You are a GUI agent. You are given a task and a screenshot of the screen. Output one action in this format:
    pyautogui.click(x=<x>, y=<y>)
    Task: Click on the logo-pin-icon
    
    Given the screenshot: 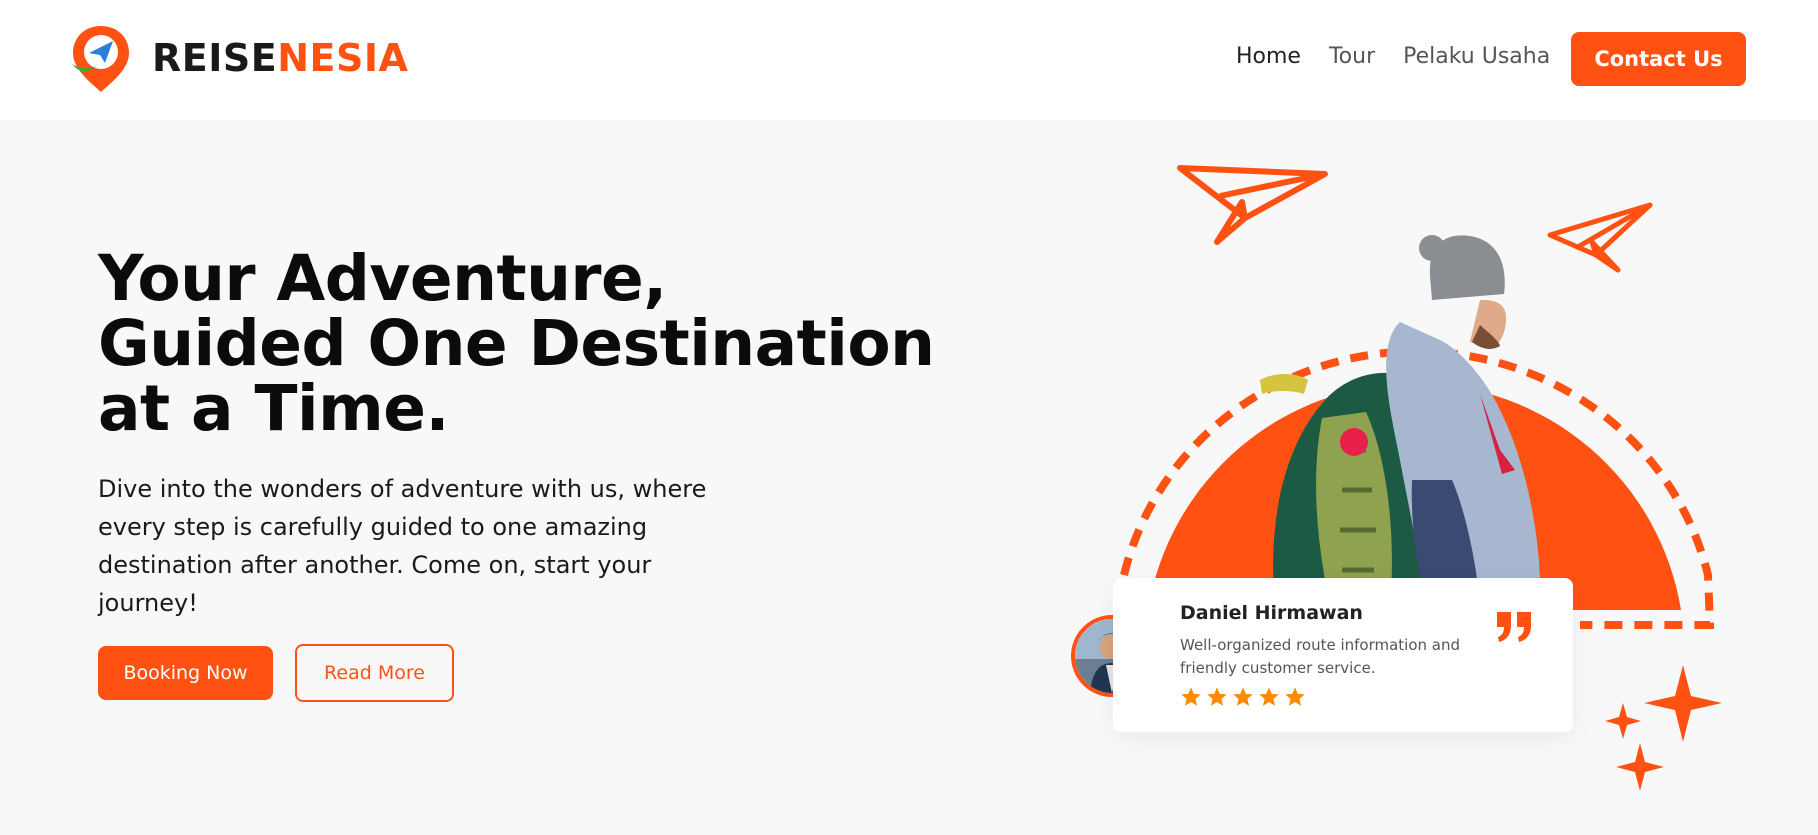 What is the action you would take?
    pyautogui.click(x=100, y=59)
    